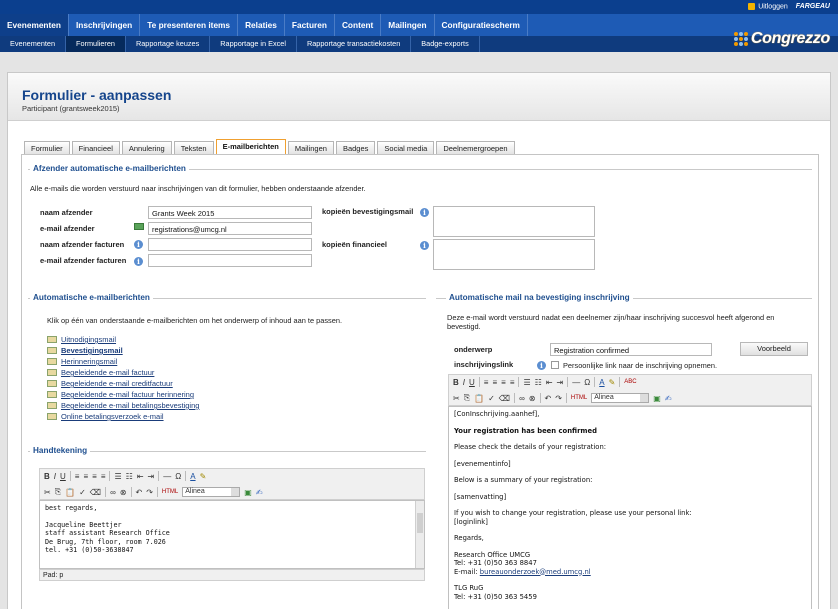 This screenshot has width=838, height=609. What do you see at coordinates (130, 405) in the screenshot?
I see `link-betalingsbevestiging: Begeleidende e-mail betalingsbevestiging` at bounding box center [130, 405].